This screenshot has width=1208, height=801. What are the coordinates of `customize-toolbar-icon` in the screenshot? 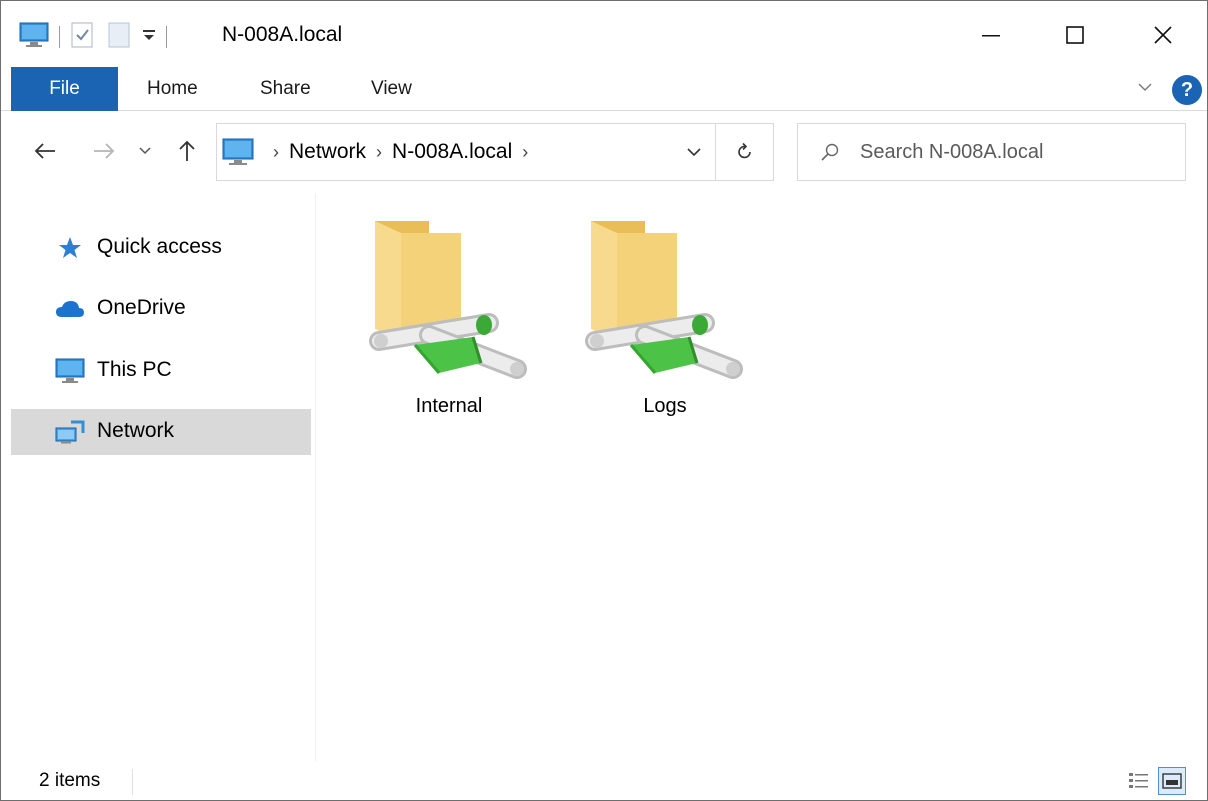 It's located at (149, 37).